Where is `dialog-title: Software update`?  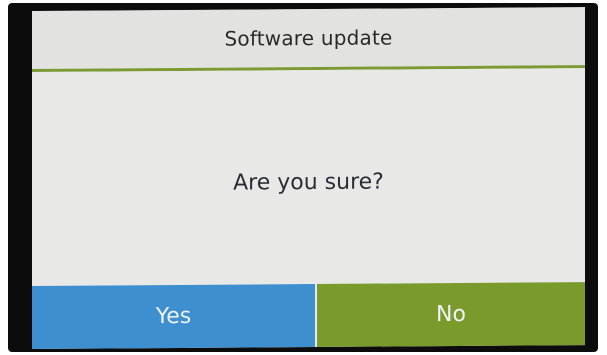
dialog-title: Software update is located at coordinates (308, 38).